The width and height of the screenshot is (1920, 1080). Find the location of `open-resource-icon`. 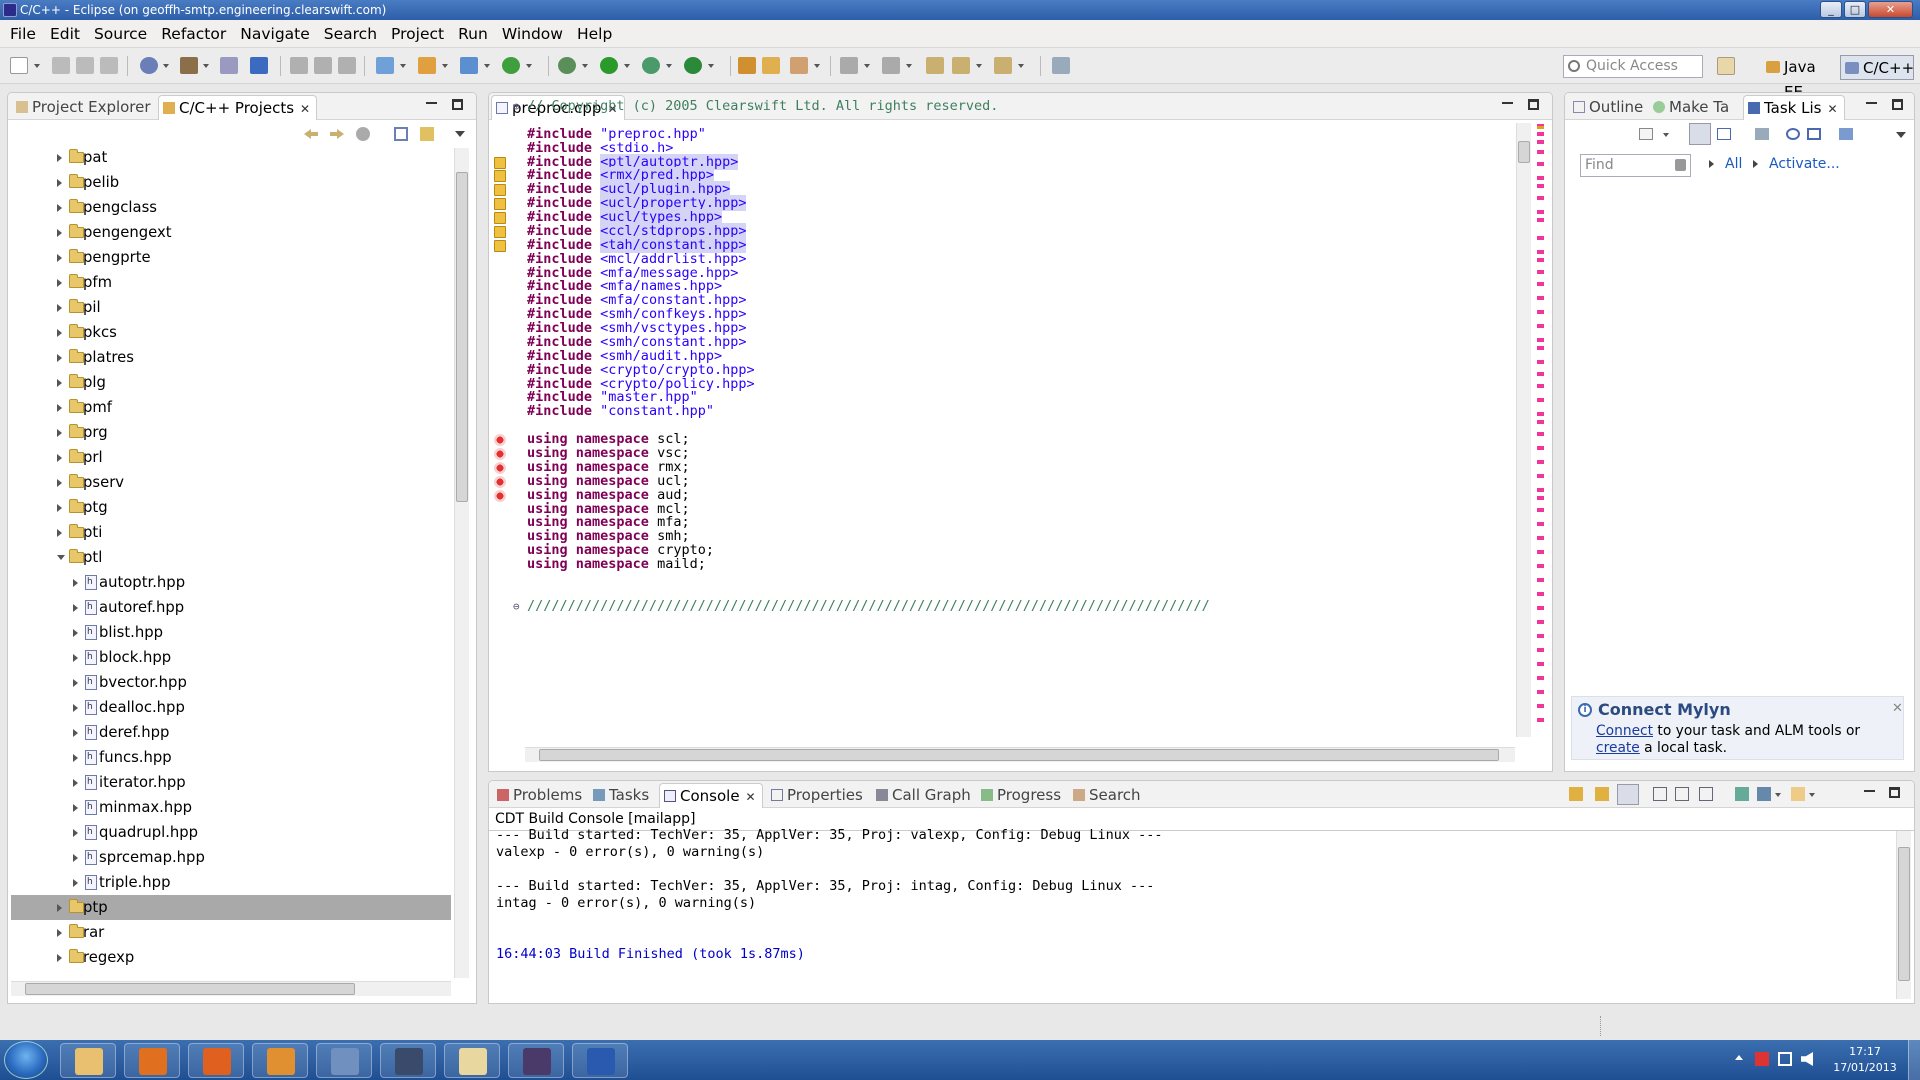

open-resource-icon is located at coordinates (771, 65).